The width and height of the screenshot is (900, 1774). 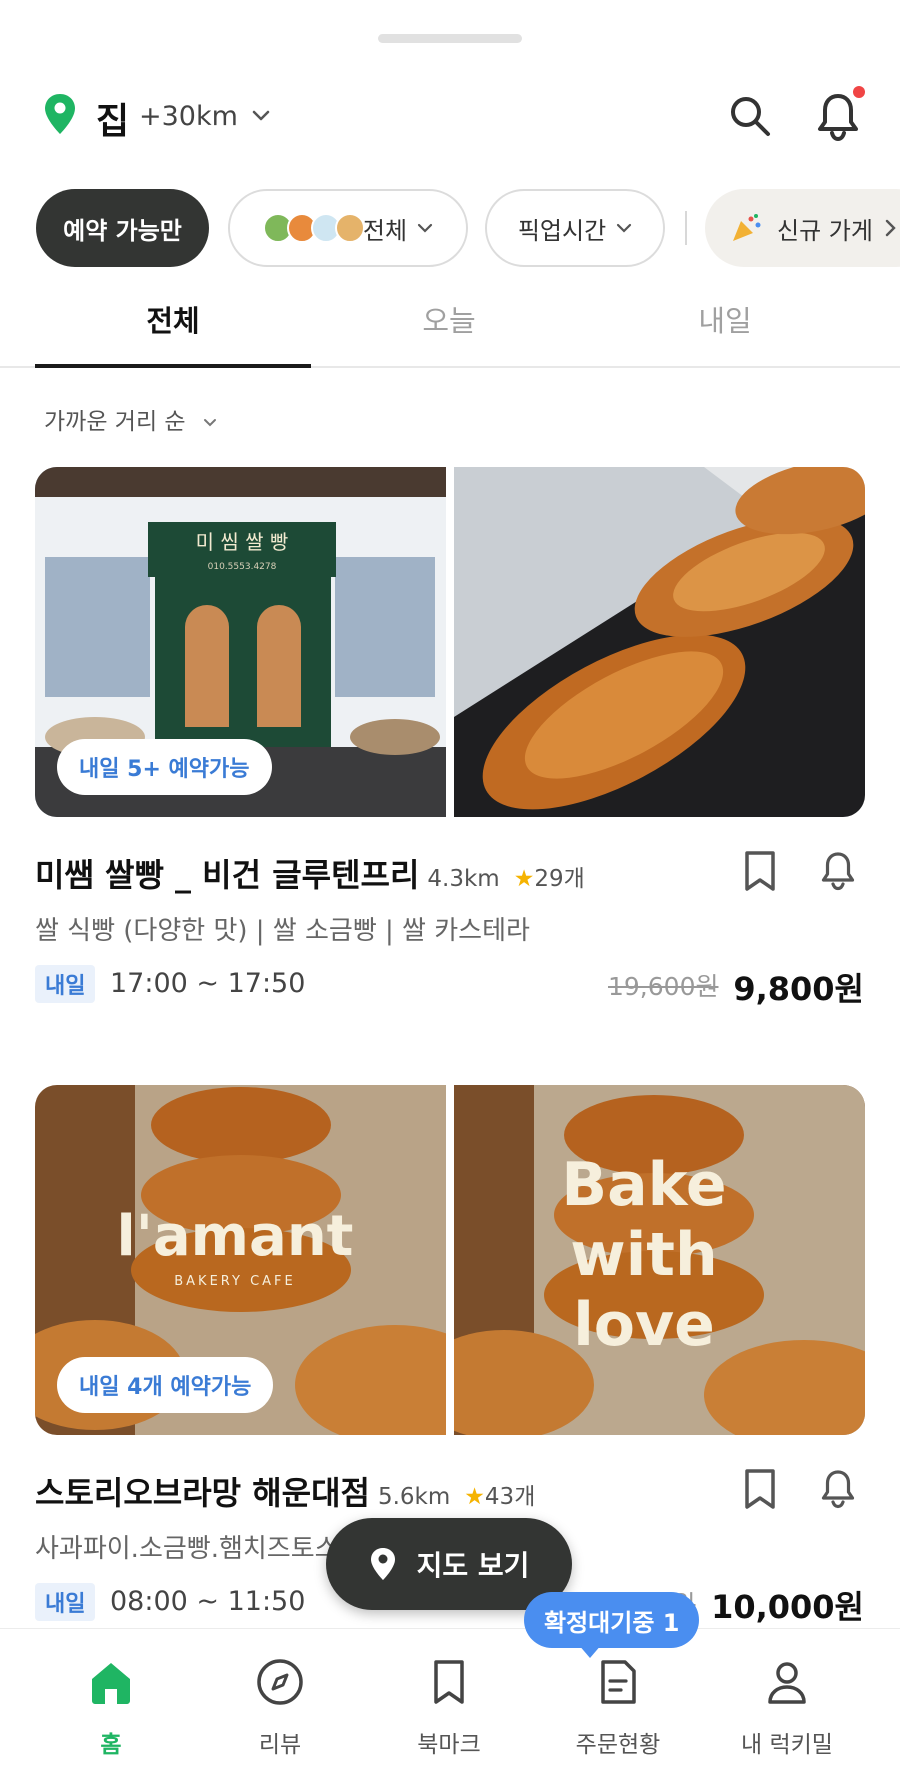 What do you see at coordinates (385, 230) in the screenshot?
I see `category-filter-label: 전체` at bounding box center [385, 230].